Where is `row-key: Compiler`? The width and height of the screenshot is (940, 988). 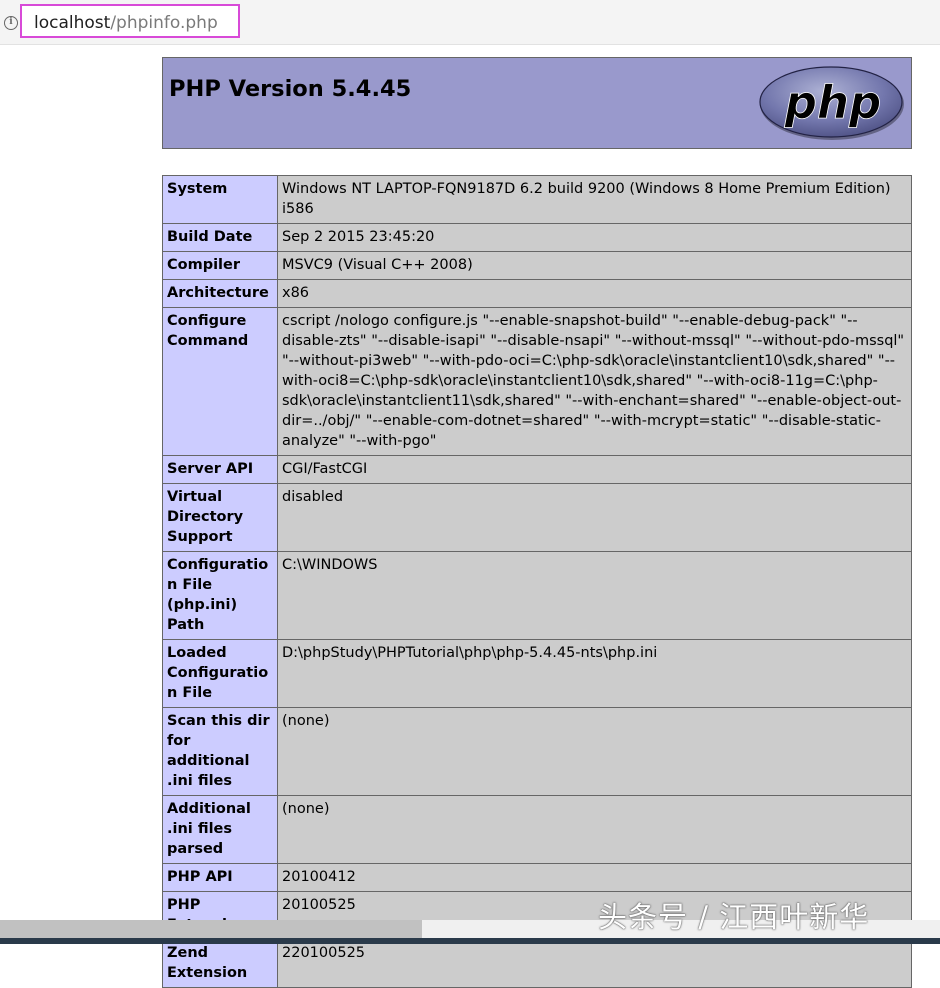
row-key: Compiler is located at coordinates (220, 265).